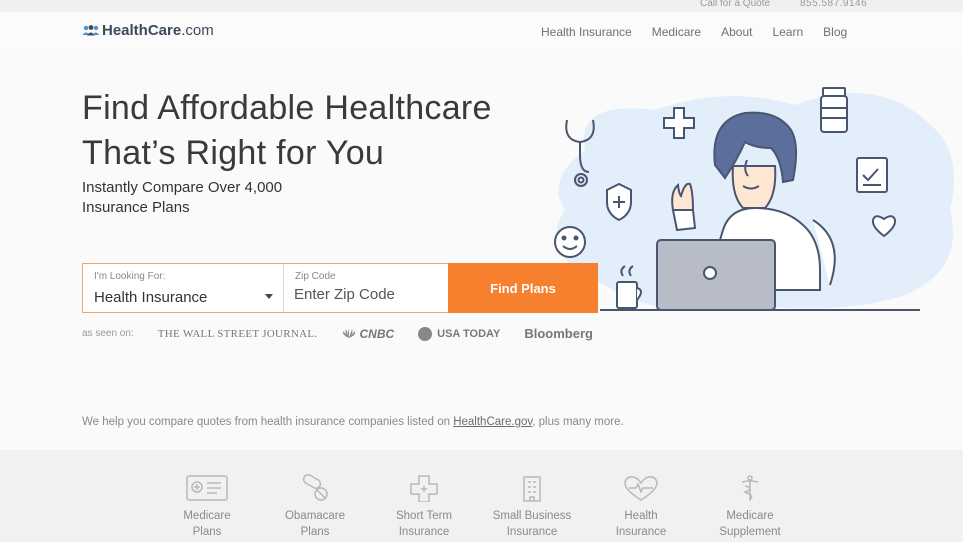 The image size is (963, 542). I want to click on nbc-peacock-icon, so click(349, 333).